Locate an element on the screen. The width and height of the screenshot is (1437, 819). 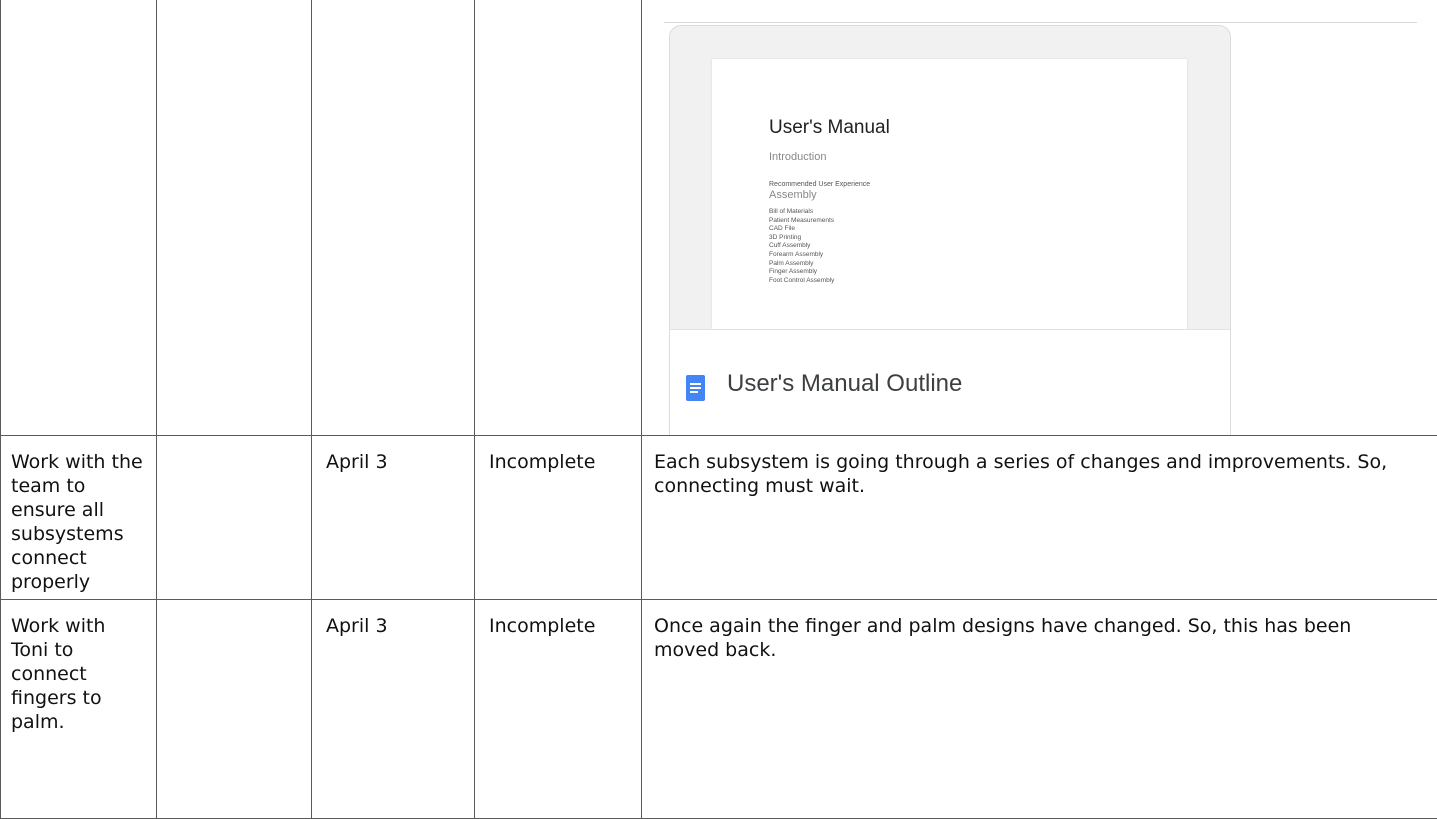
doc-thumbnail-title: User's Manual is located at coordinates (829, 128).